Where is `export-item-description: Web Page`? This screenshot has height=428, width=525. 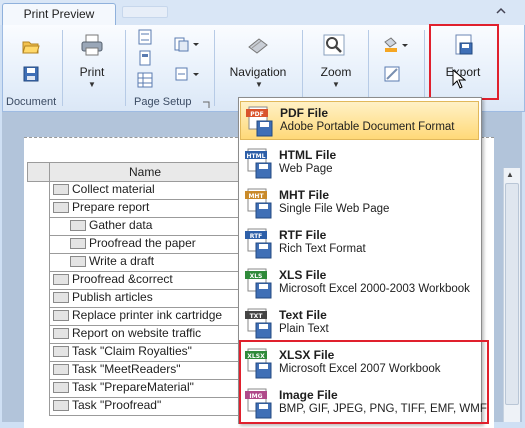 export-item-description: Web Page is located at coordinates (306, 169).